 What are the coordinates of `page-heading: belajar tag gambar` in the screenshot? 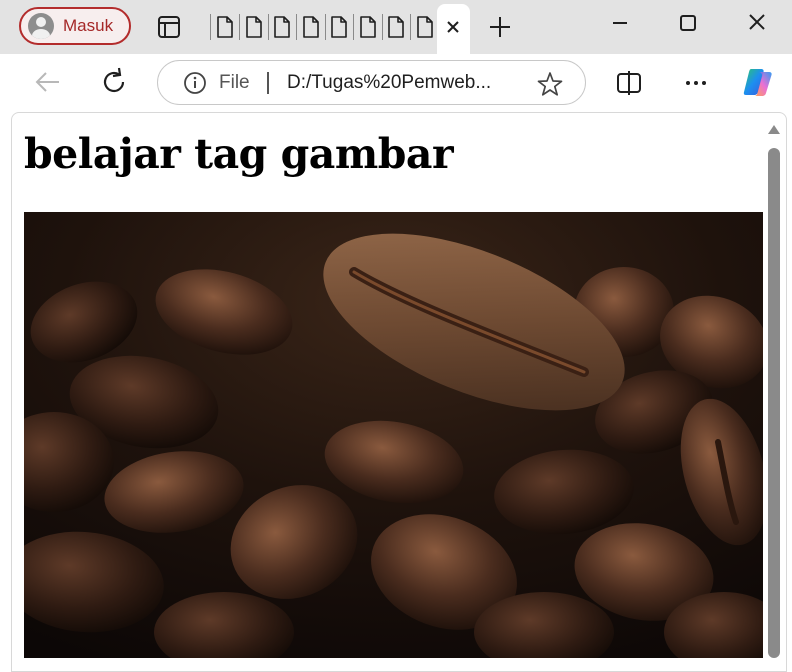 It's located at (239, 154).